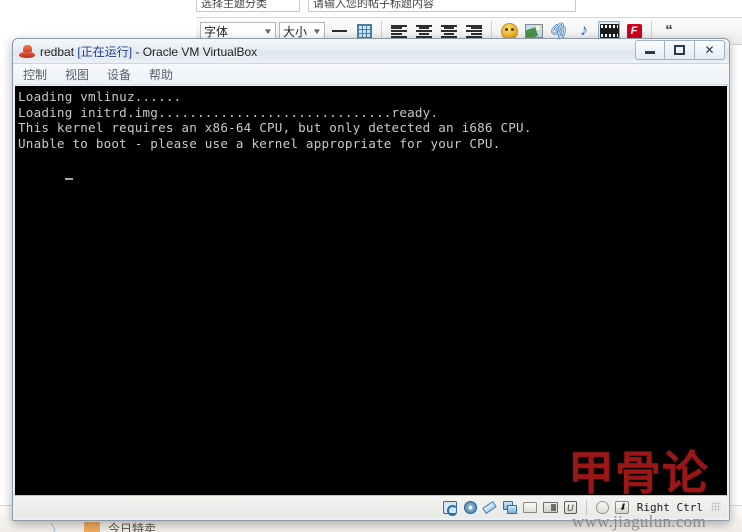 This screenshot has width=742, height=532. What do you see at coordinates (669, 507) in the screenshot?
I see `host-key-label: Right Ctrl` at bounding box center [669, 507].